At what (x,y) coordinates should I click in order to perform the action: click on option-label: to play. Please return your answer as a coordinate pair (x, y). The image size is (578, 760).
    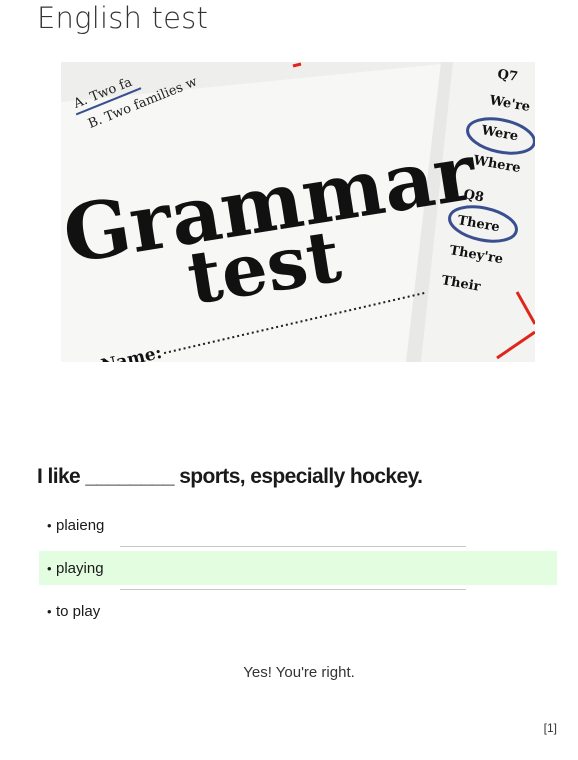
    Looking at the image, I should click on (78, 611).